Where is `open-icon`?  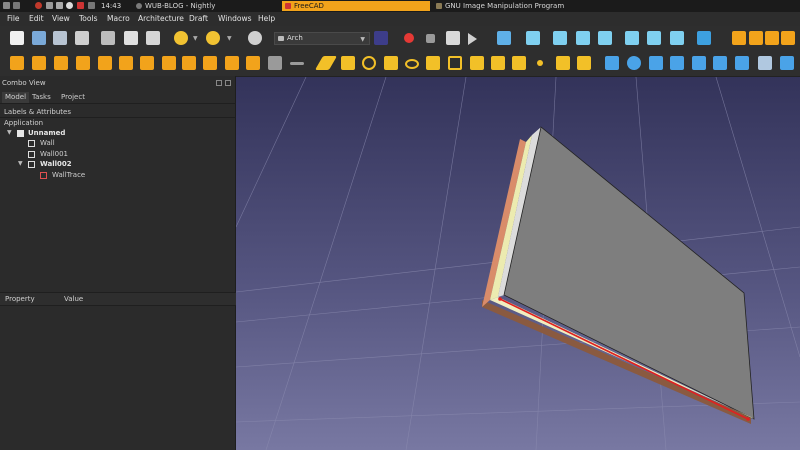 open-icon is located at coordinates (39, 38).